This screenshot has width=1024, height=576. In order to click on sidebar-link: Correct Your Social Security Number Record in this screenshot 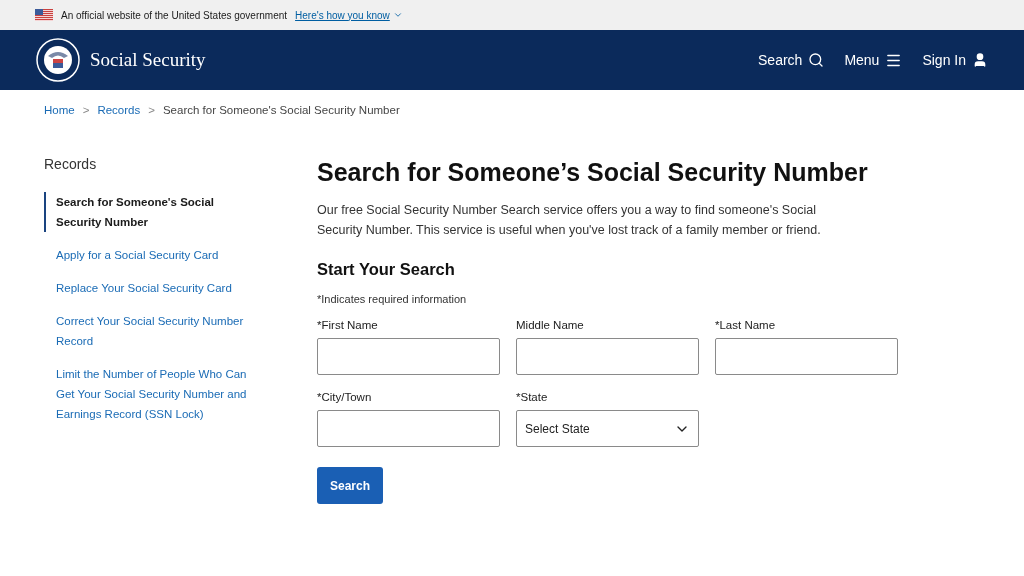, I will do `click(146, 331)`.